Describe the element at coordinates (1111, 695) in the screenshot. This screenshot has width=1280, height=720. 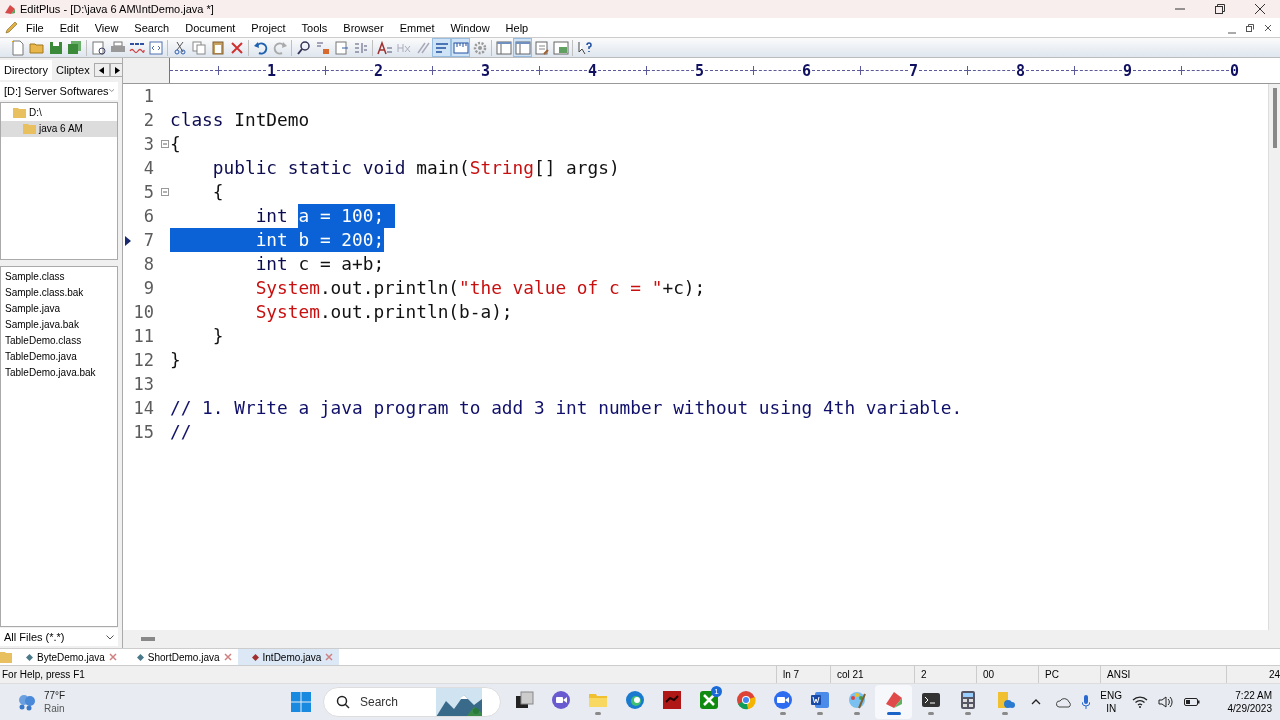
I see `language-indicator: ENG` at that location.